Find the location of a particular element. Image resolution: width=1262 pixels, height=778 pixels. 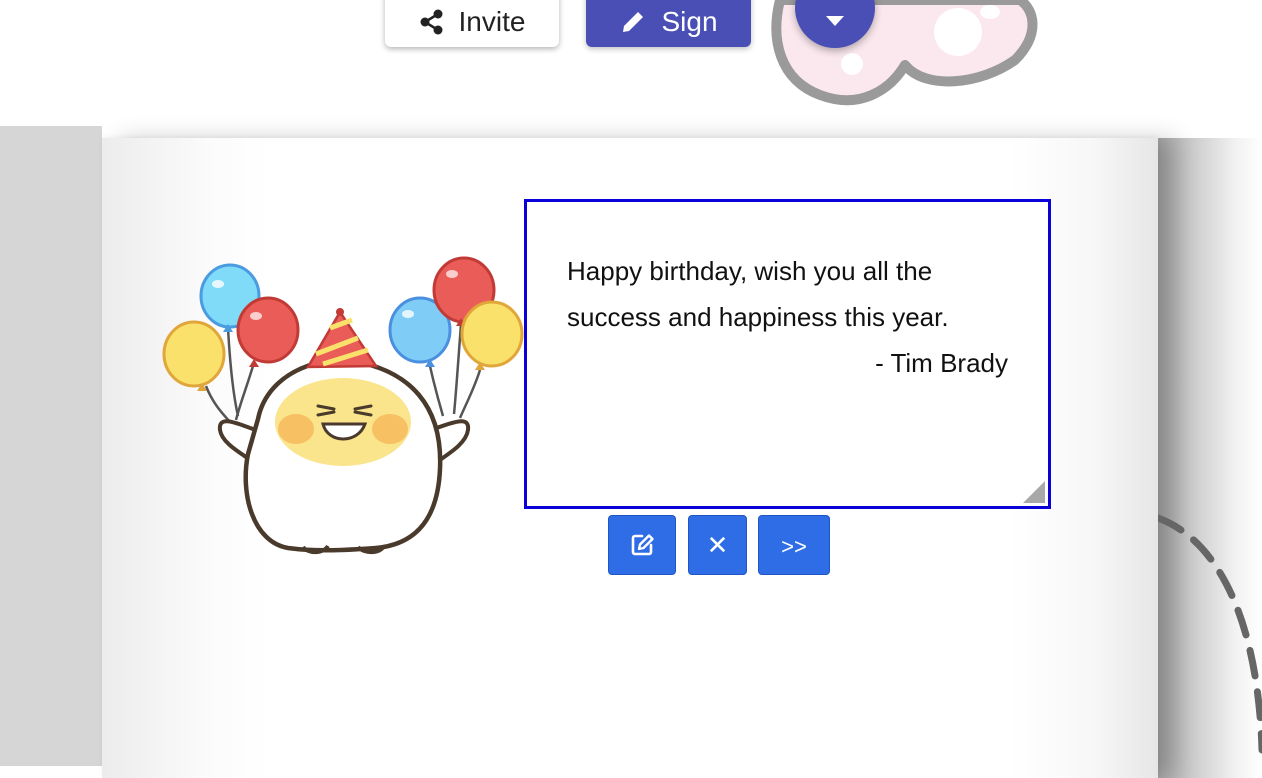

sign-label: Sign is located at coordinates (689, 21).